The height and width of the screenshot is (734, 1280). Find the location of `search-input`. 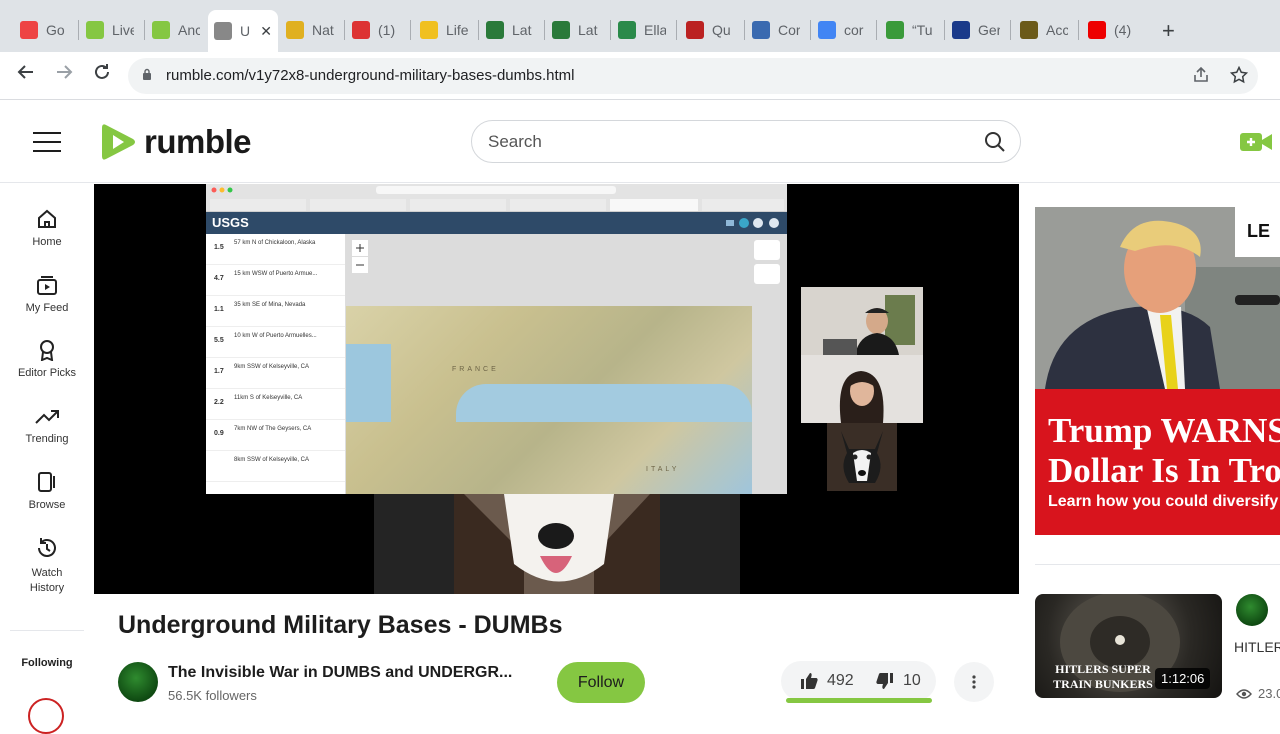

search-input is located at coordinates (728, 142).